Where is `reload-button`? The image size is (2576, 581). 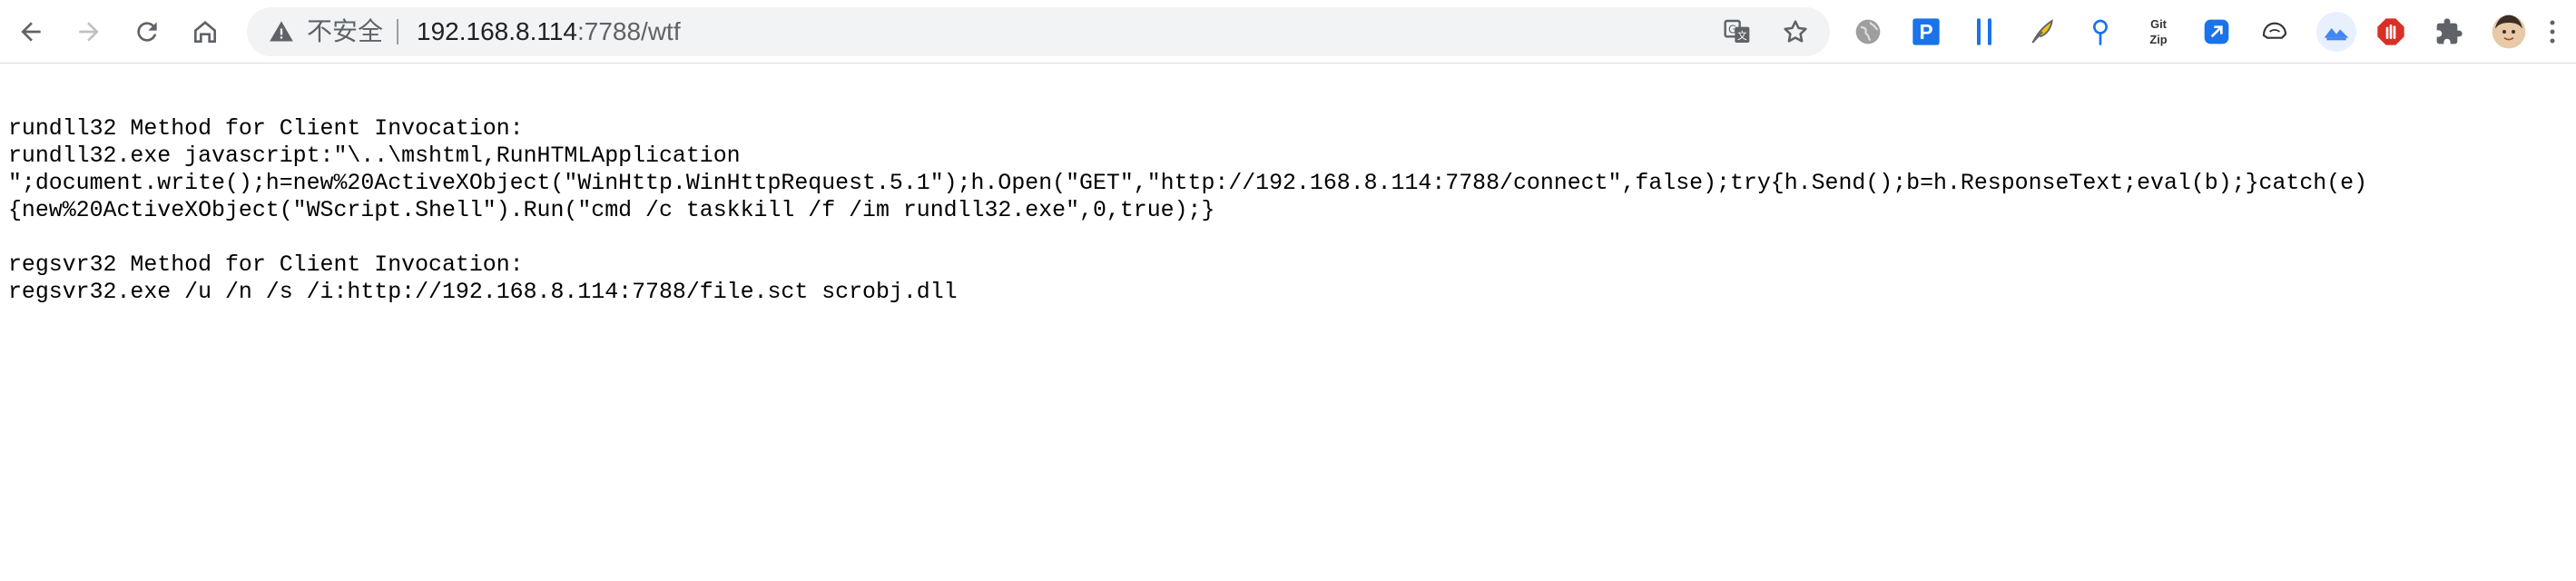 reload-button is located at coordinates (147, 32).